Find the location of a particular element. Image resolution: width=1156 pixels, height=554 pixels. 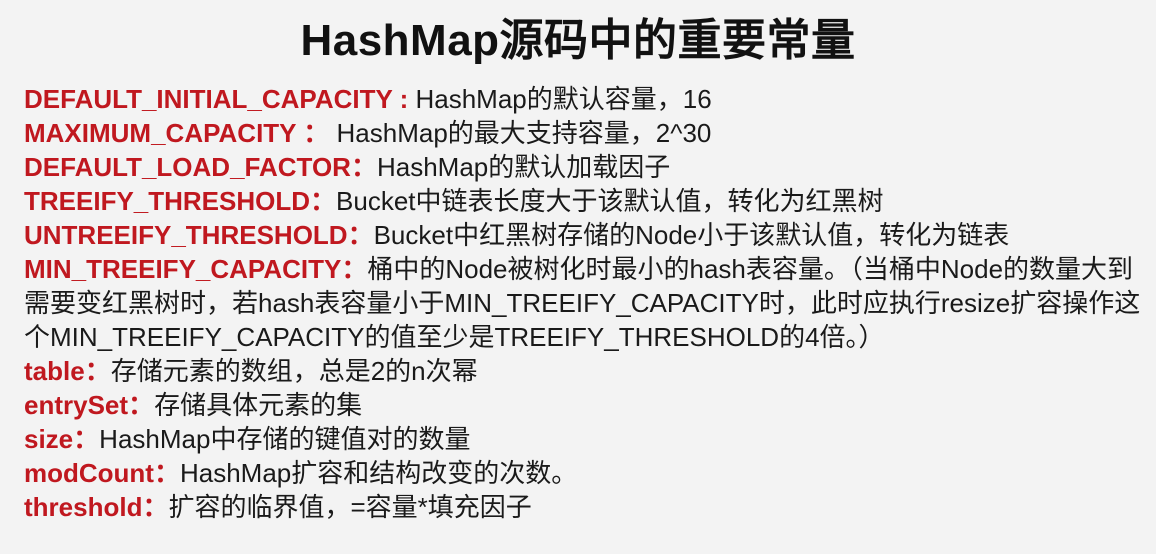

constant-description: HashMap中存储的键值对的数量 is located at coordinates (285, 439).